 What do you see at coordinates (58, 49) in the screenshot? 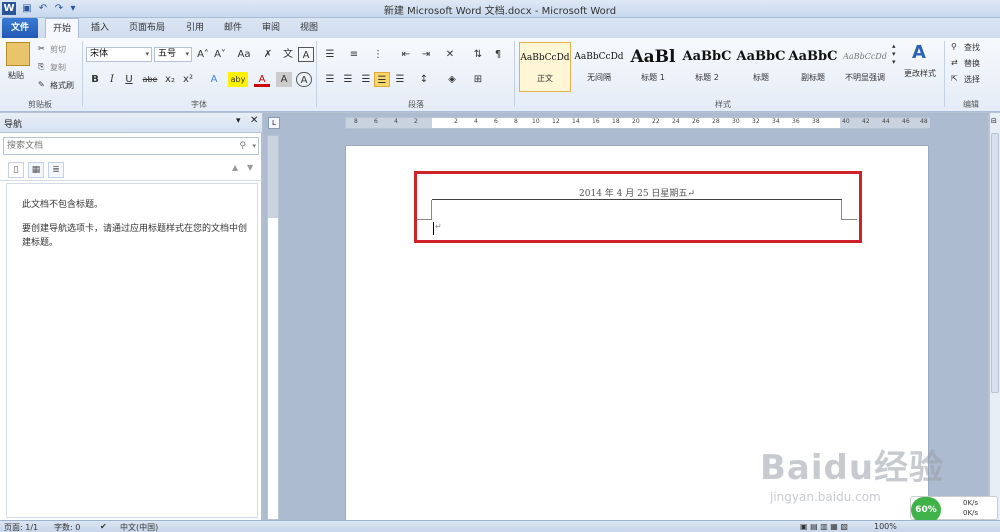
I see `cut-button: 剪切` at bounding box center [58, 49].